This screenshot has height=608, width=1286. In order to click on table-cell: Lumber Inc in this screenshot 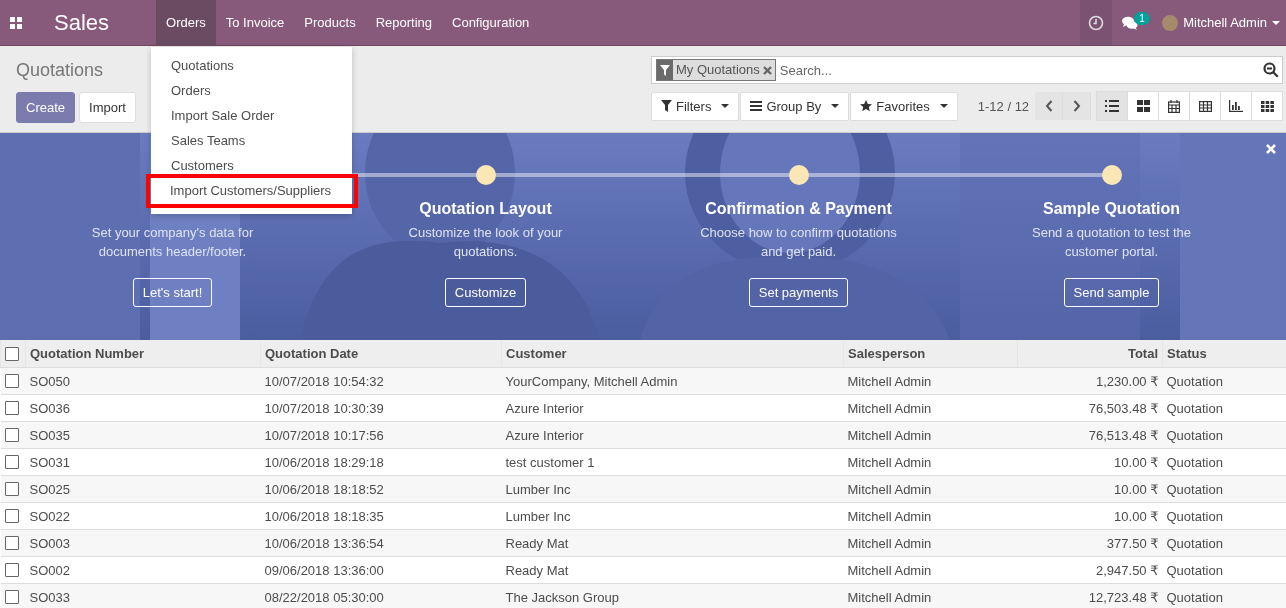, I will do `click(672, 516)`.